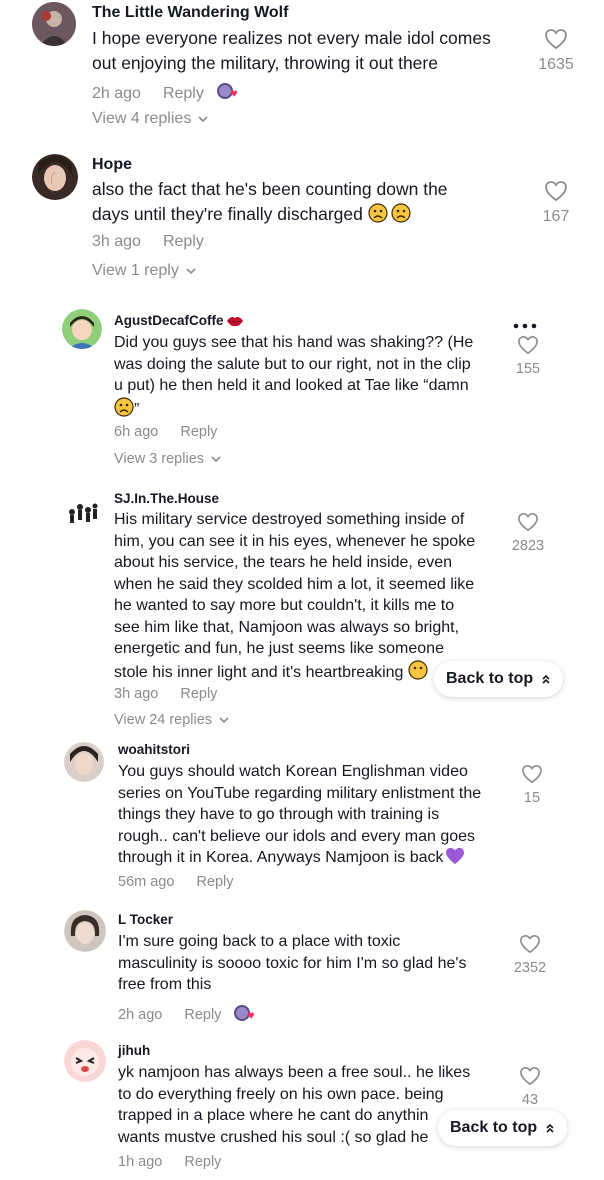 Image resolution: width=604 pixels, height=1180 pixels. I want to click on view-replies-button: View 4 replies, so click(150, 119).